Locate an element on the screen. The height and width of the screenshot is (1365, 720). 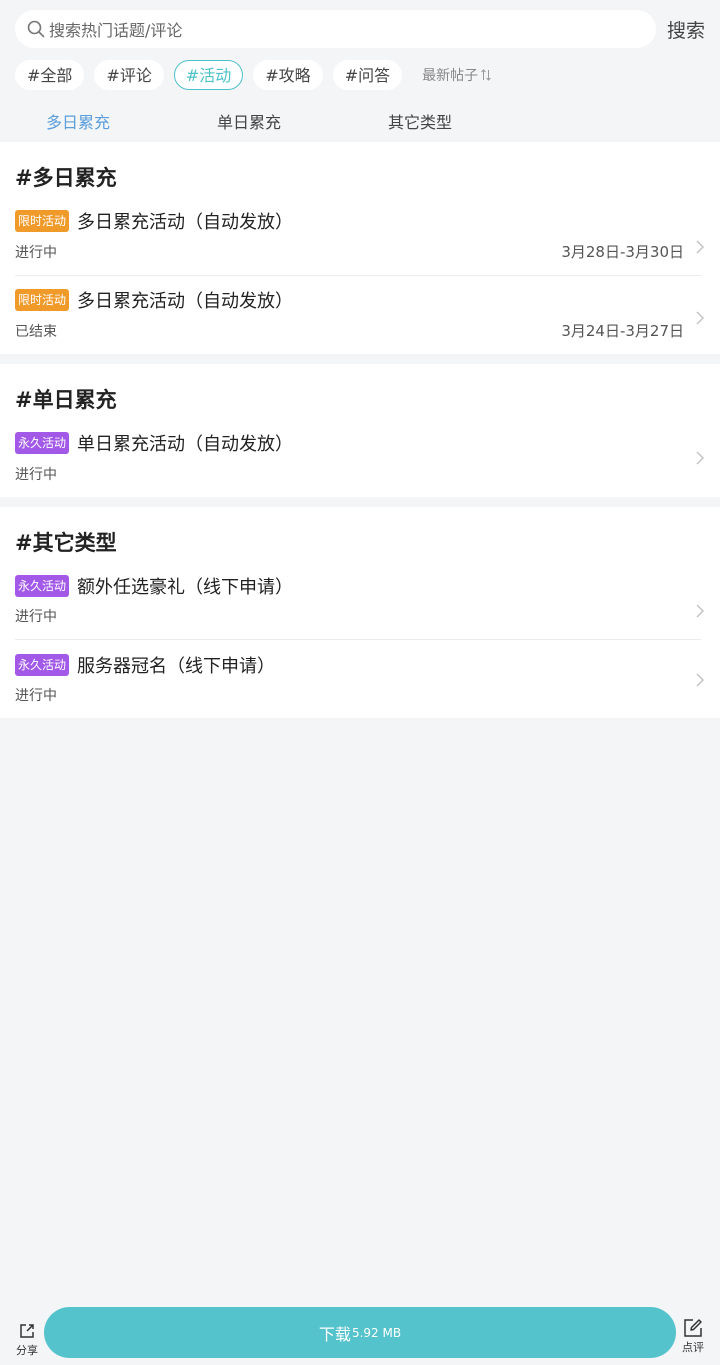
sort-button: 最新帖子 is located at coordinates (457, 75).